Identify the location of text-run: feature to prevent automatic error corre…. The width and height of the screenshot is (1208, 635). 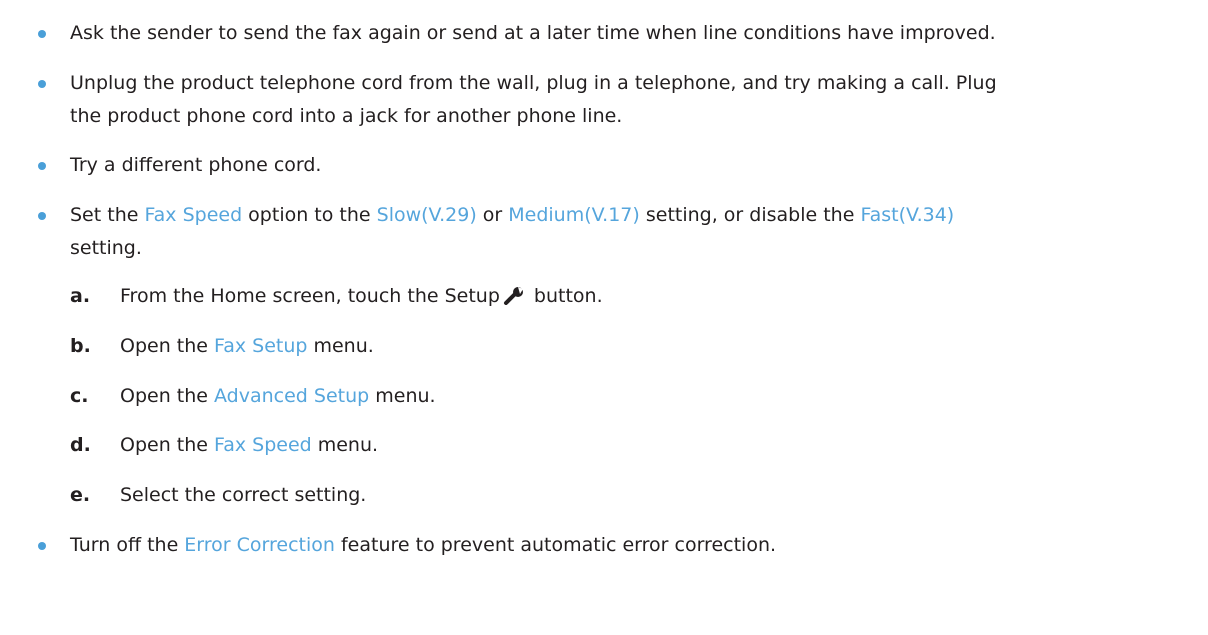
(555, 545).